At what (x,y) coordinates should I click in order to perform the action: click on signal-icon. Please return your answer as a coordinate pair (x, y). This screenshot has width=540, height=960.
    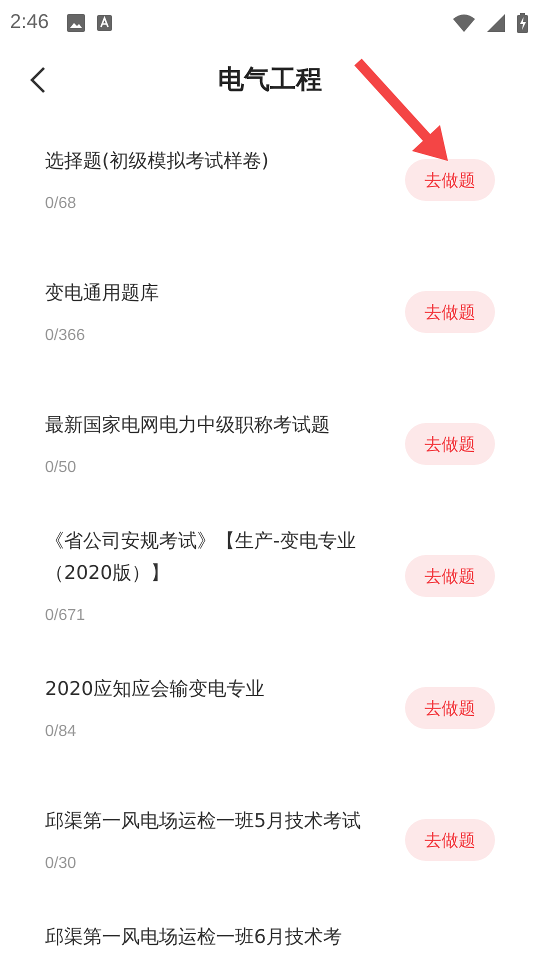
    Looking at the image, I should click on (496, 23).